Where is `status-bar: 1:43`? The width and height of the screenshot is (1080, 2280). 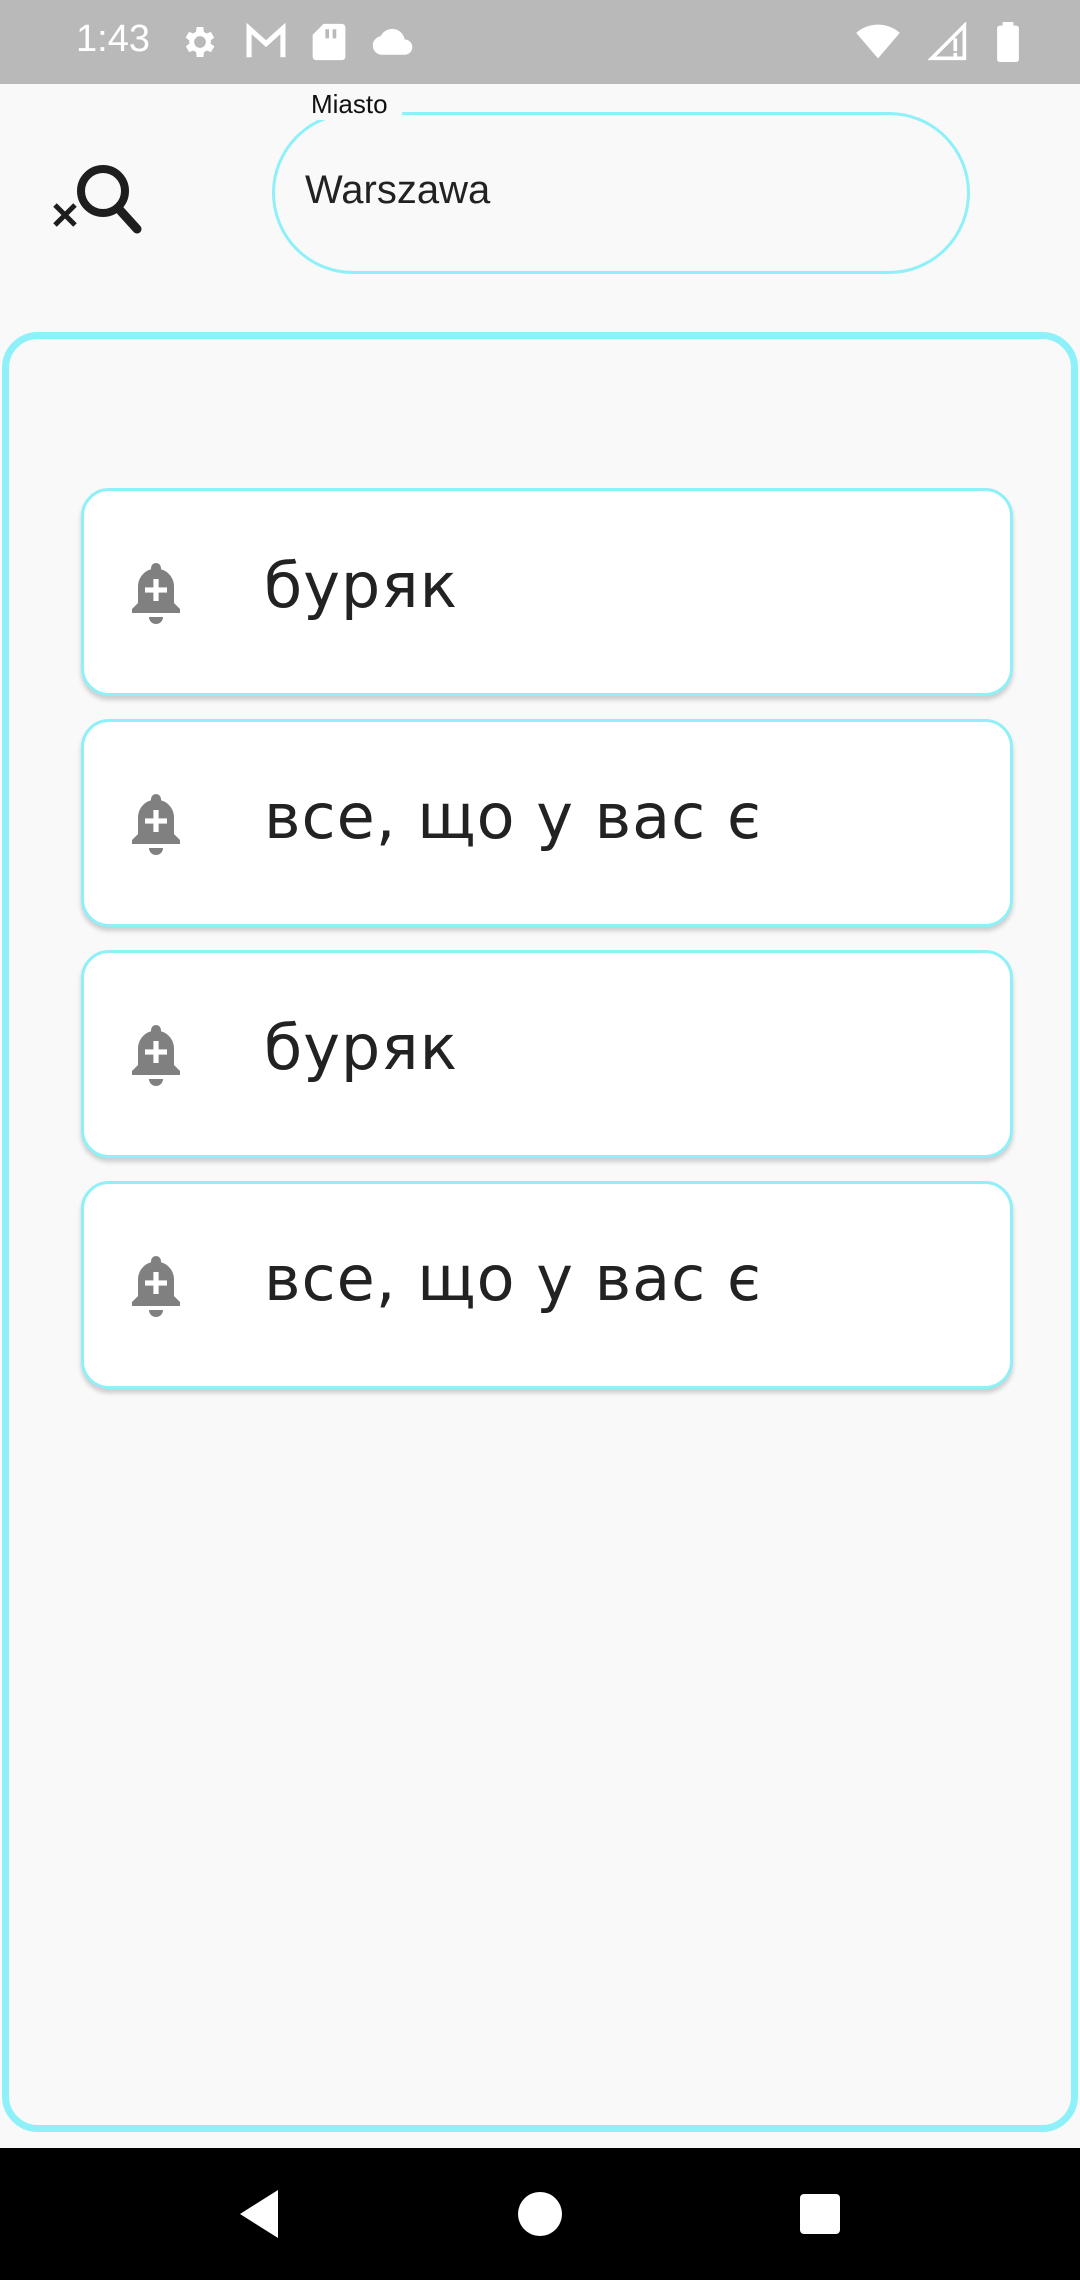 status-bar: 1:43 is located at coordinates (540, 42).